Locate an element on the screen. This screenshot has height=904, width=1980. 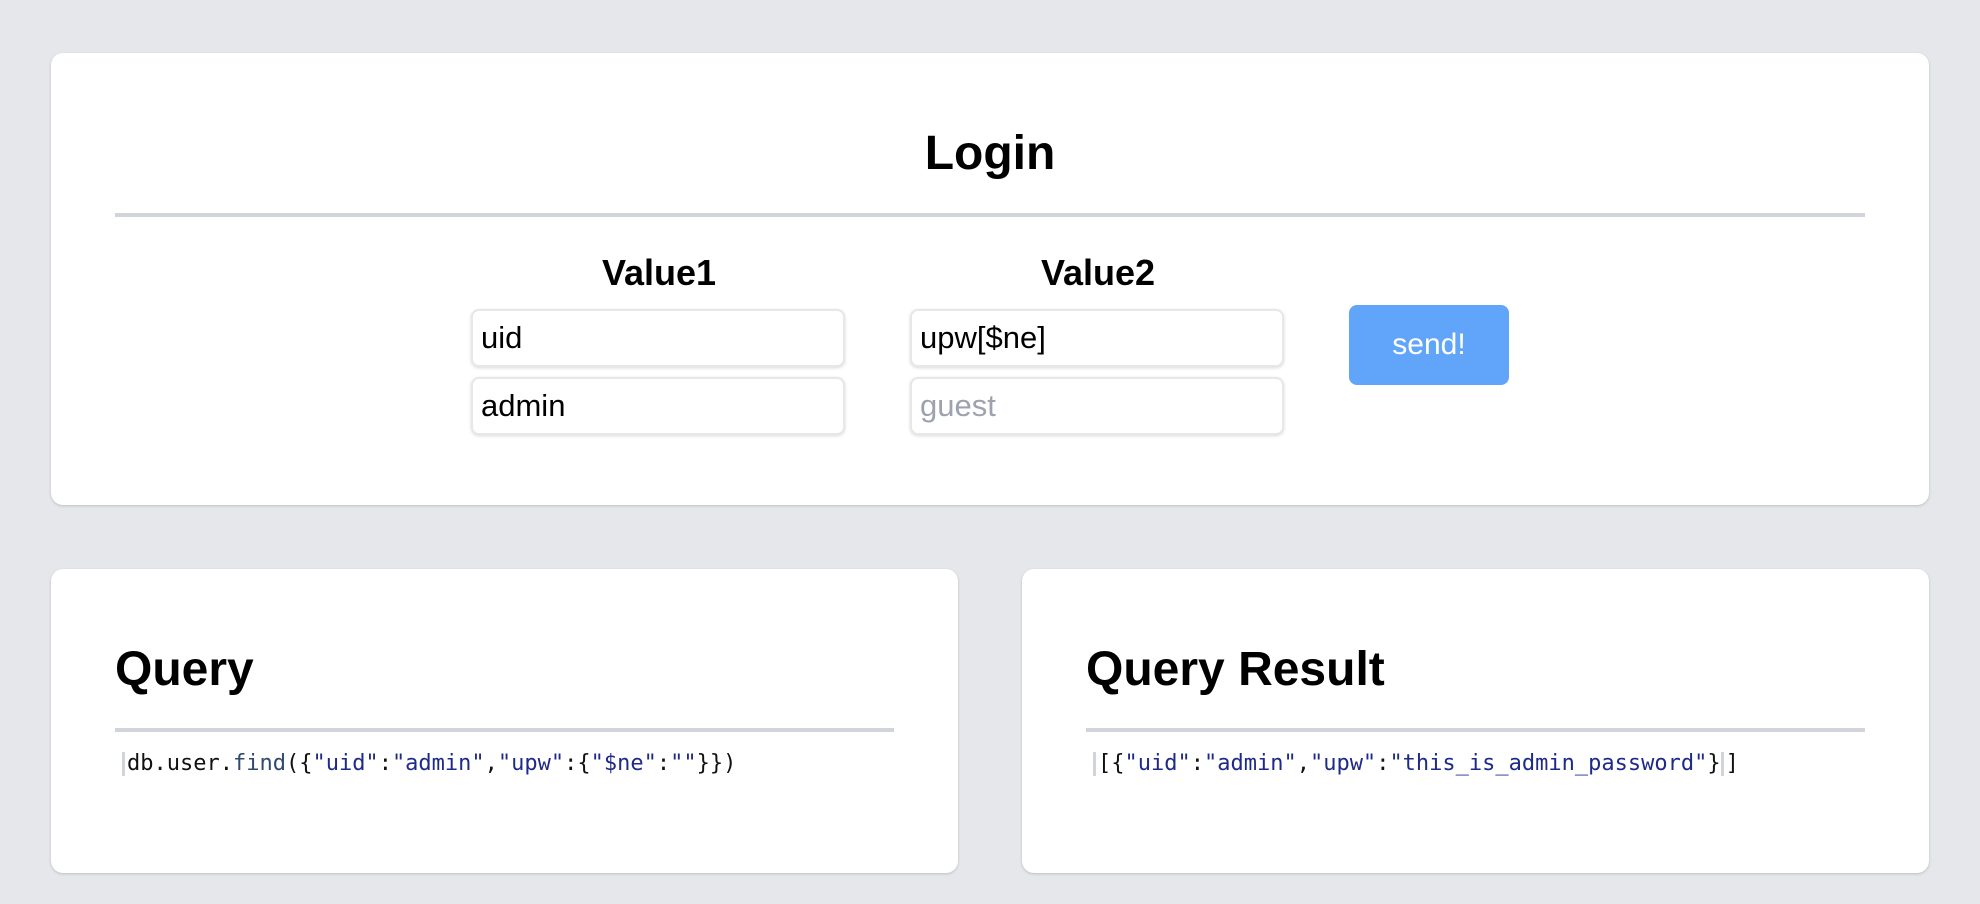
value1-column: Value1 is located at coordinates (659, 348).